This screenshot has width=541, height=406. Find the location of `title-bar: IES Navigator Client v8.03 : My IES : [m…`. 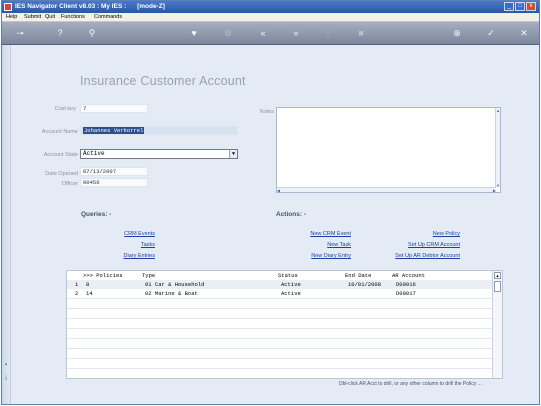

title-bar: IES Navigator Client v8.03 : My IES : [m… is located at coordinates (270, 7).